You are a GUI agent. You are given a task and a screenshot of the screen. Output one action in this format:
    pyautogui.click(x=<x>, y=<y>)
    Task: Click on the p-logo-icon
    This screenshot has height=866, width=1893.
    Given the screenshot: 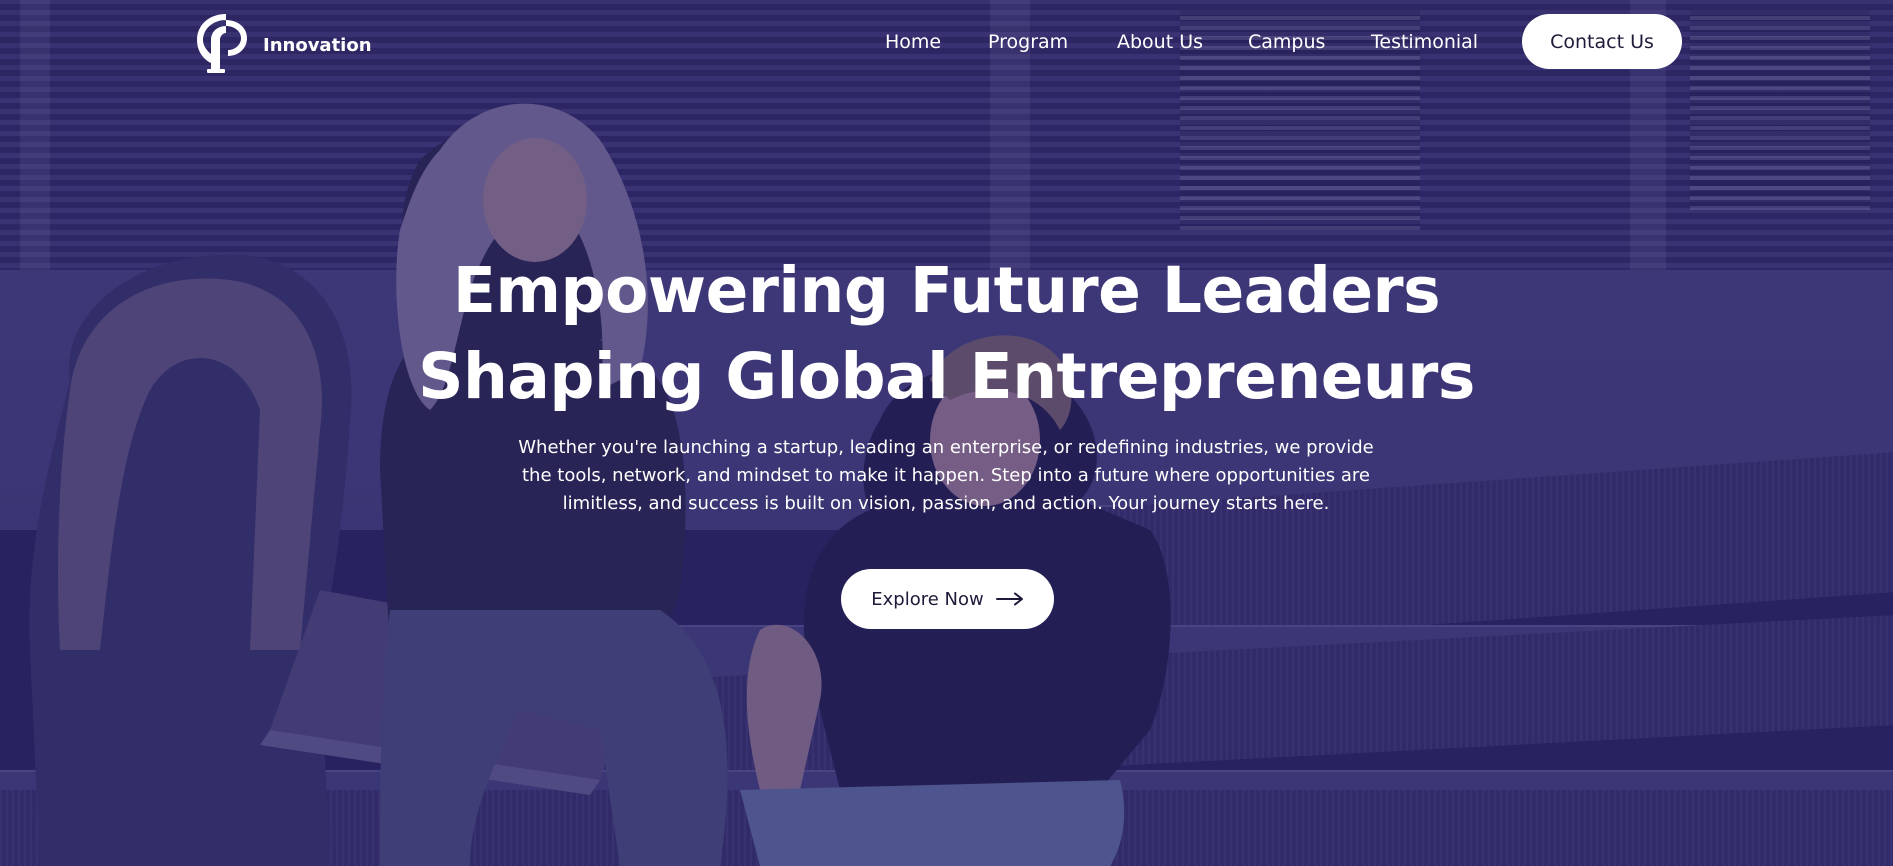 What is the action you would take?
    pyautogui.click(x=222, y=43)
    